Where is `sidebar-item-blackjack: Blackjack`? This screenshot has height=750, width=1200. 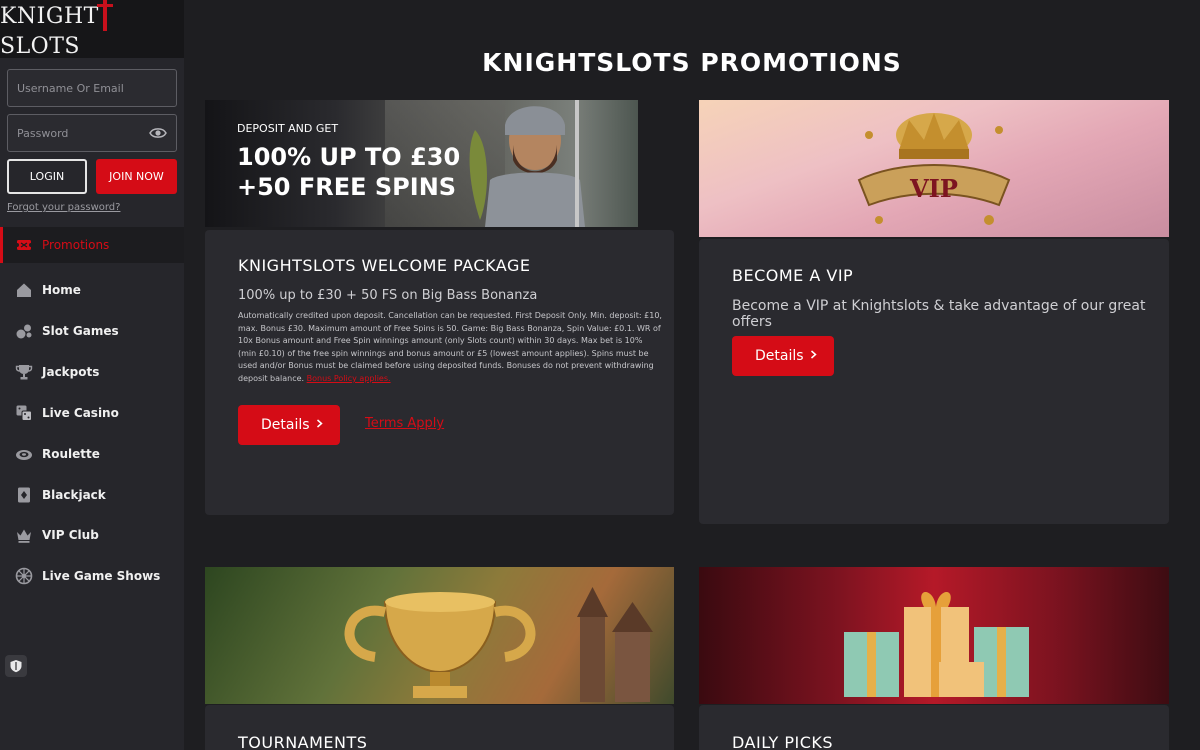 sidebar-item-blackjack: Blackjack is located at coordinates (92, 495).